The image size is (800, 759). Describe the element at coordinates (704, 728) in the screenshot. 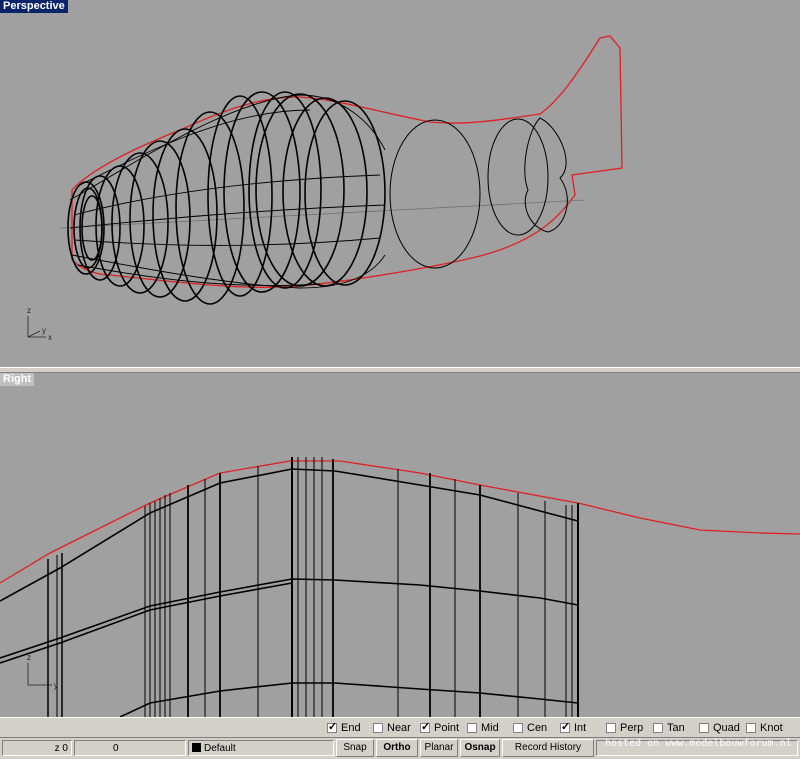

I see `osnap-quad-checkbox` at that location.